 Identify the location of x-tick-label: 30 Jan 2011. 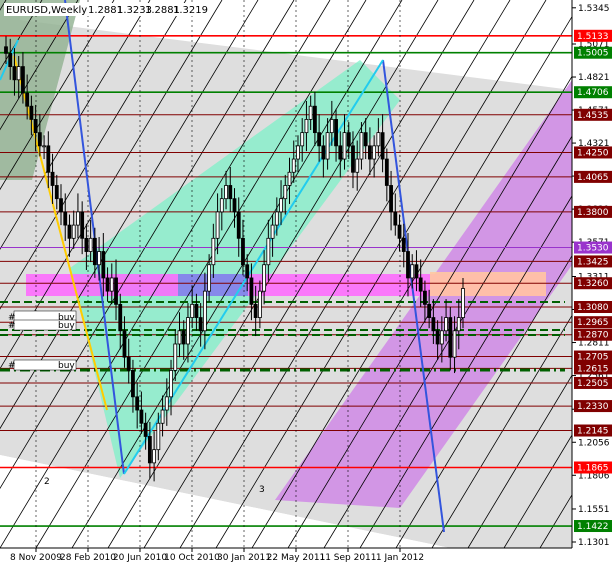
(244, 558).